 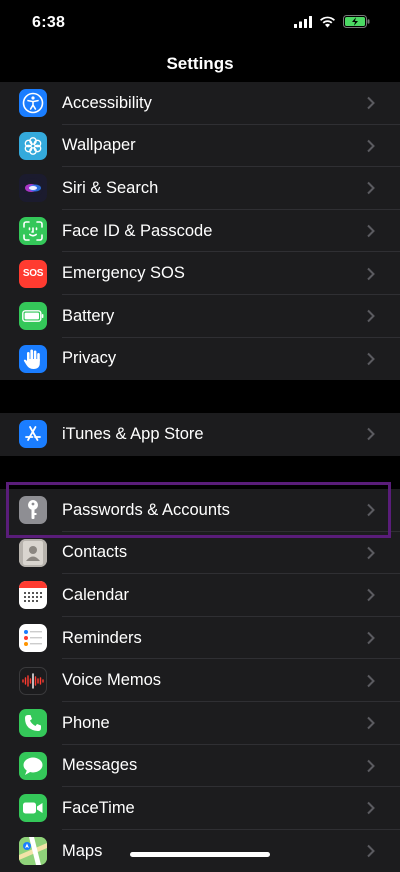 I want to click on row-label: Privacy, so click(x=89, y=358).